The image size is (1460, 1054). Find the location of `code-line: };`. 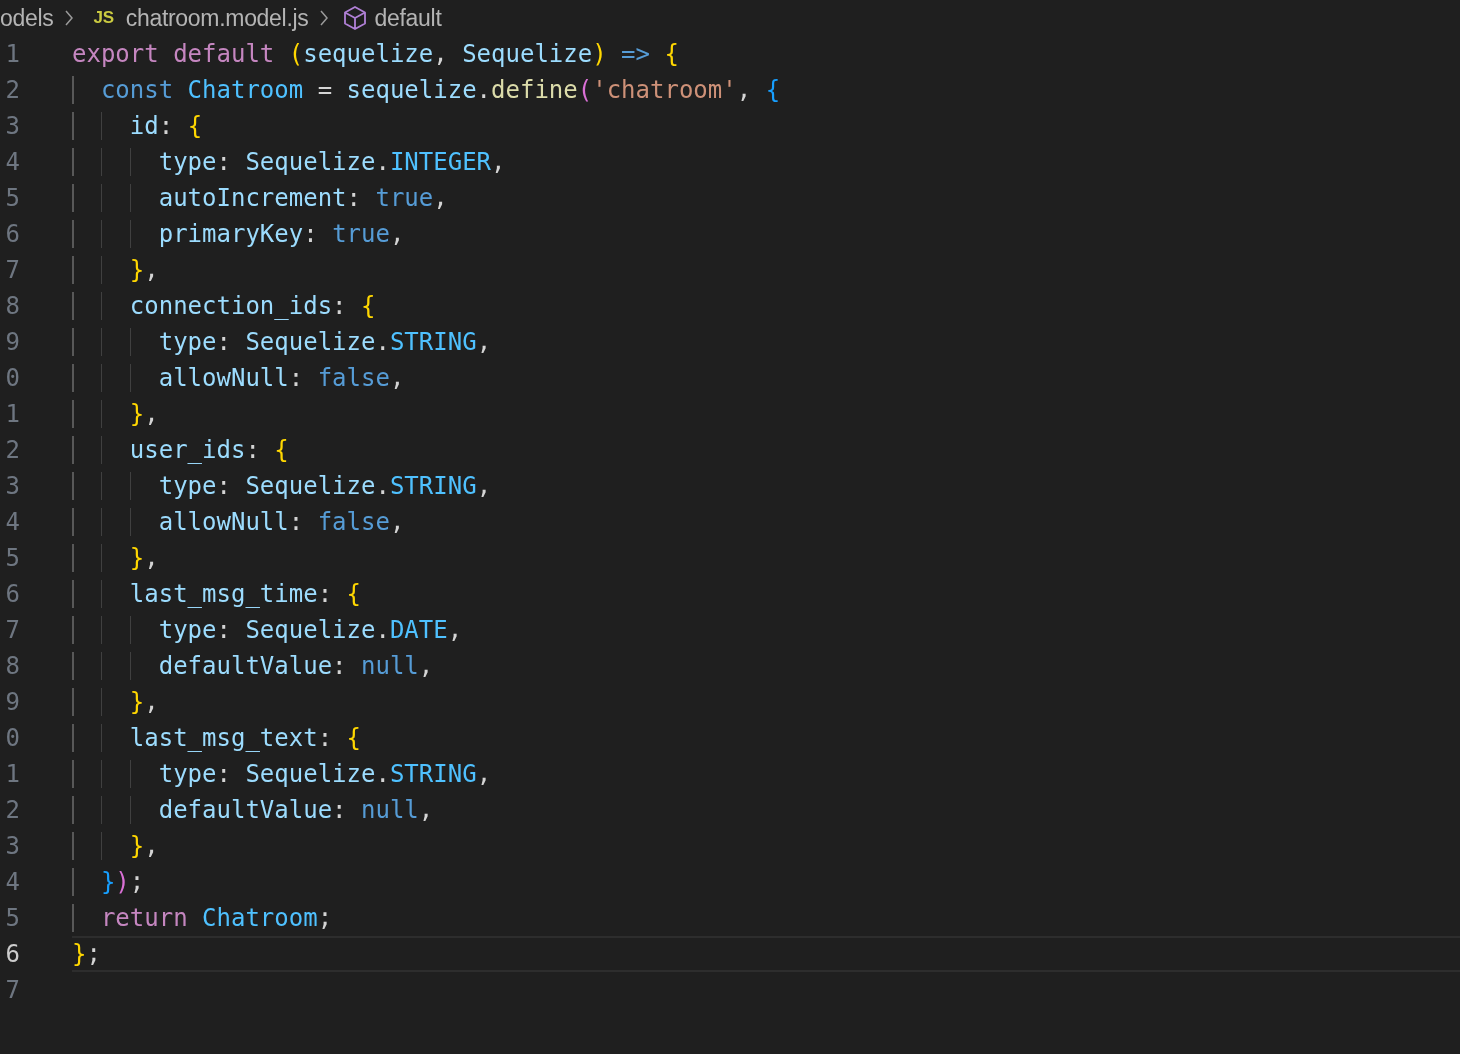

code-line: }; is located at coordinates (86, 954).